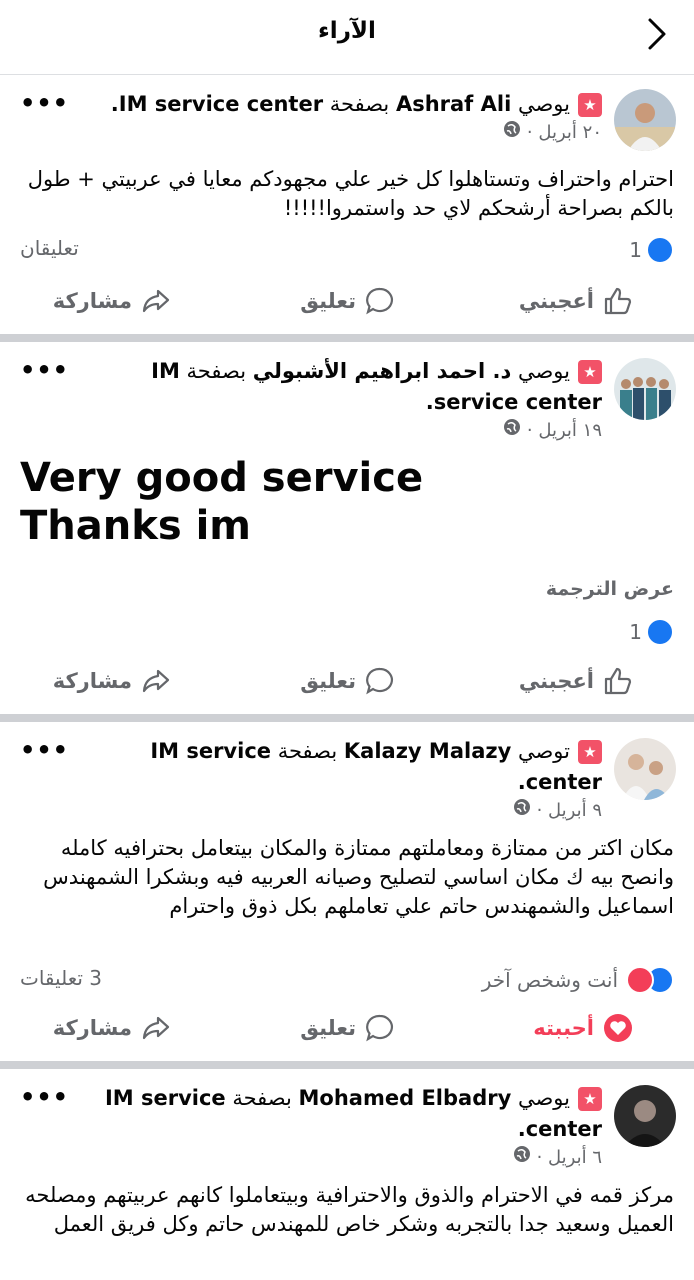  Describe the element at coordinates (331, 1158) in the screenshot. I see `post-meta: ٦ أبريل ·` at that location.